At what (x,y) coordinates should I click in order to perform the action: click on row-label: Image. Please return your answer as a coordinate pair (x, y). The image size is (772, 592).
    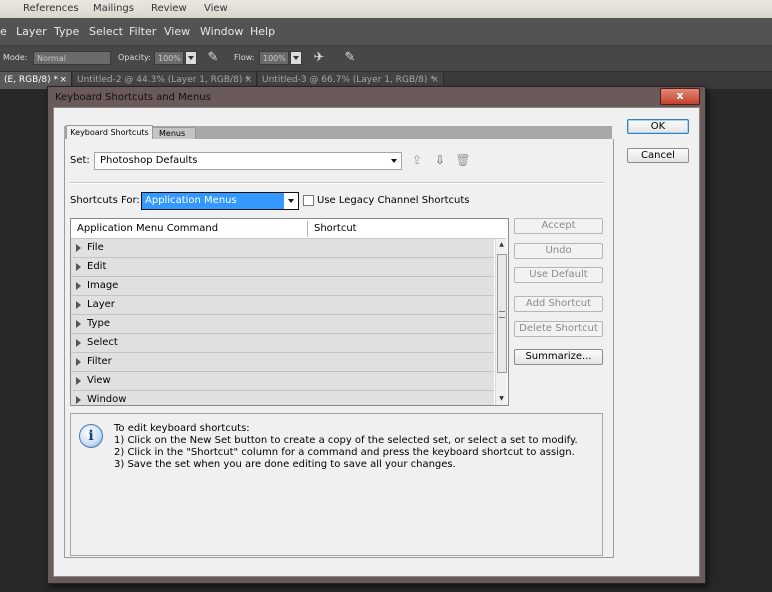
    Looking at the image, I should click on (103, 285).